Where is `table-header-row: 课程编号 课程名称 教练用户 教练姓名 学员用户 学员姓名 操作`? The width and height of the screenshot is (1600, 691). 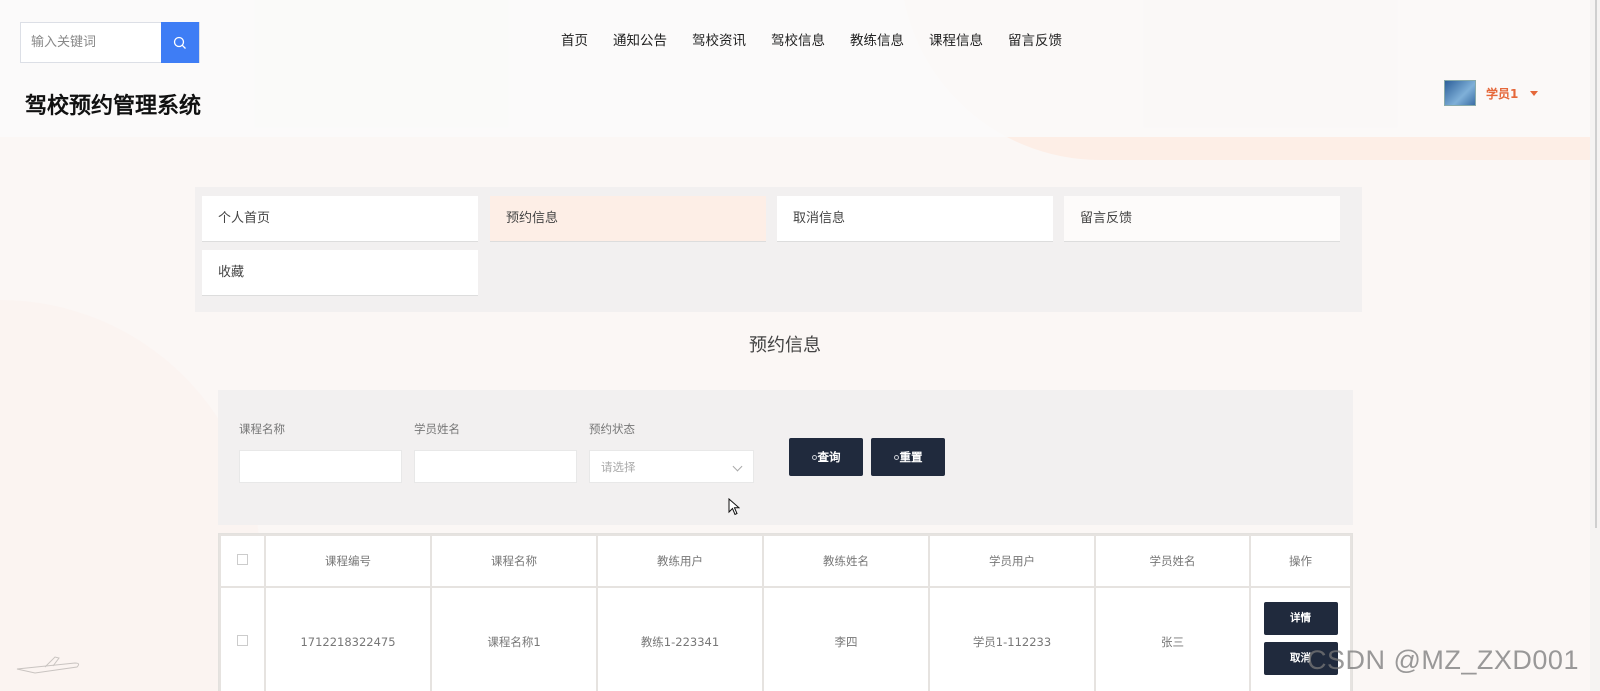
table-header-row: 课程编号 课程名称 教练用户 教练姓名 学员用户 学员姓名 操作 is located at coordinates (785, 561).